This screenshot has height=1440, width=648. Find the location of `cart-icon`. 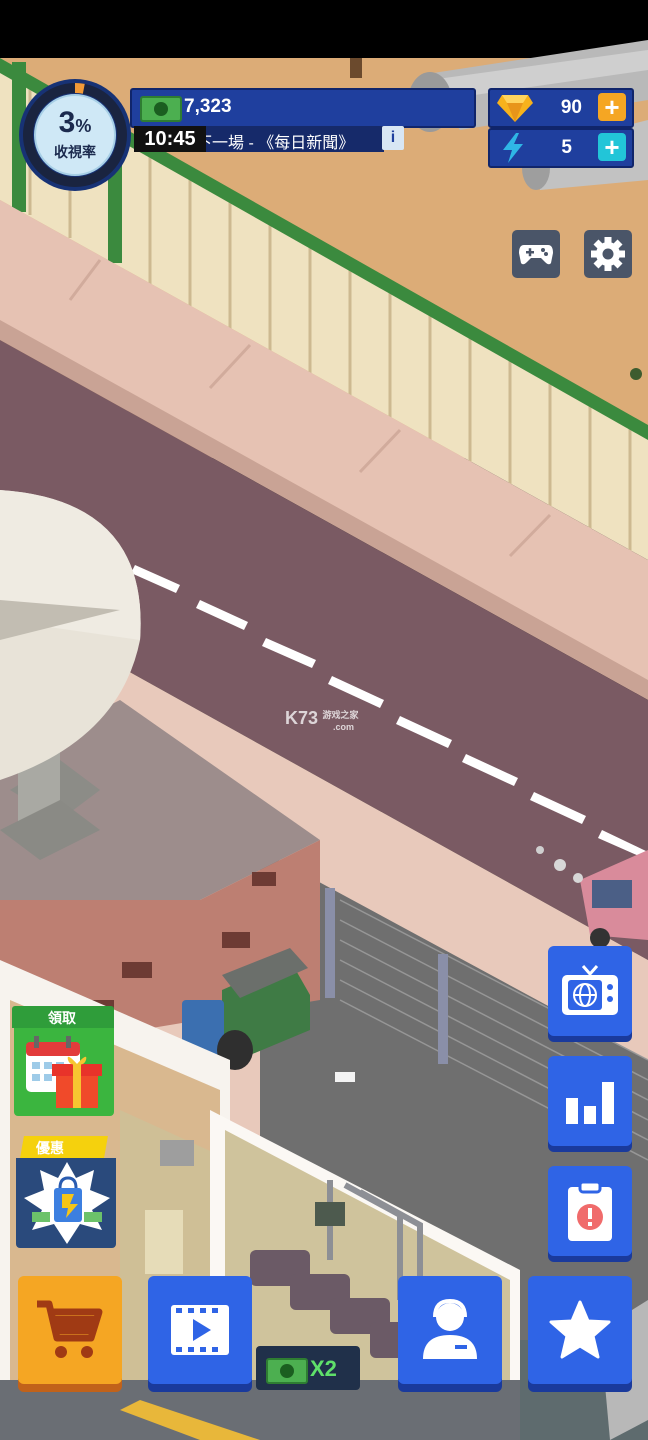

cart-icon is located at coordinates (70, 1329).